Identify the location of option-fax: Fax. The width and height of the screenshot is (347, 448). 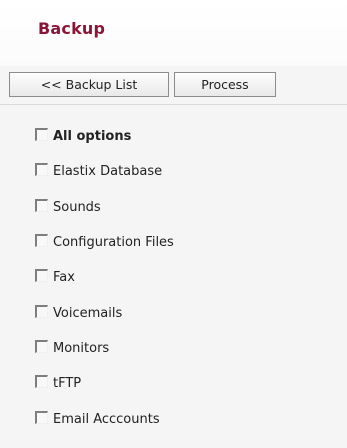
(55, 277).